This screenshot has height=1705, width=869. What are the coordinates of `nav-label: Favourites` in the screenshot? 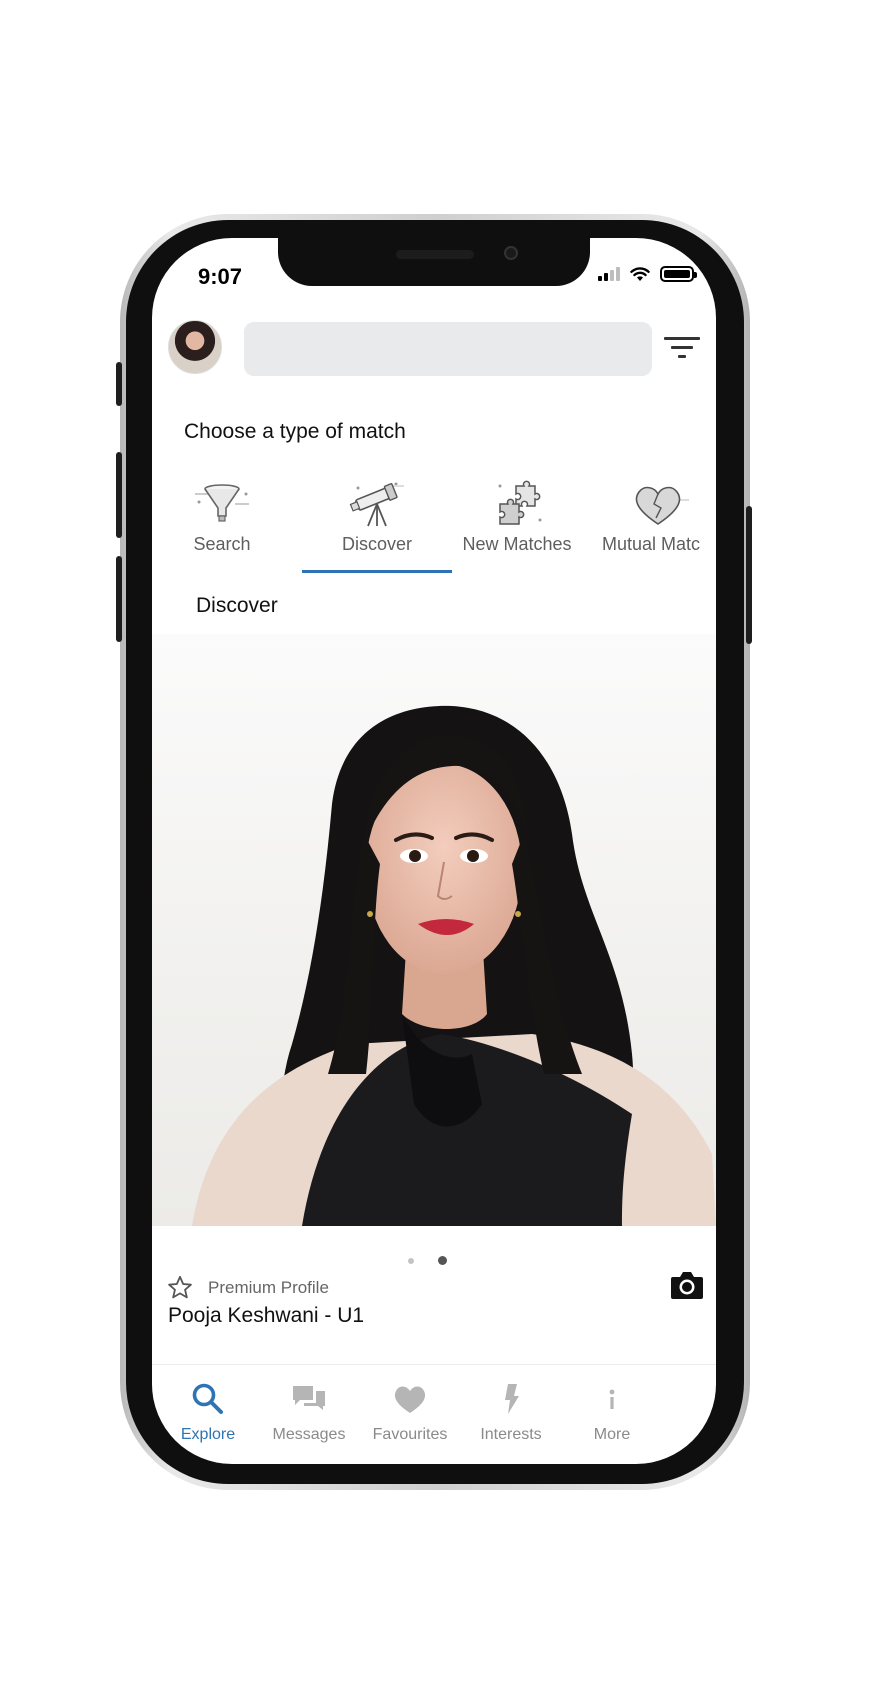 It's located at (410, 1434).